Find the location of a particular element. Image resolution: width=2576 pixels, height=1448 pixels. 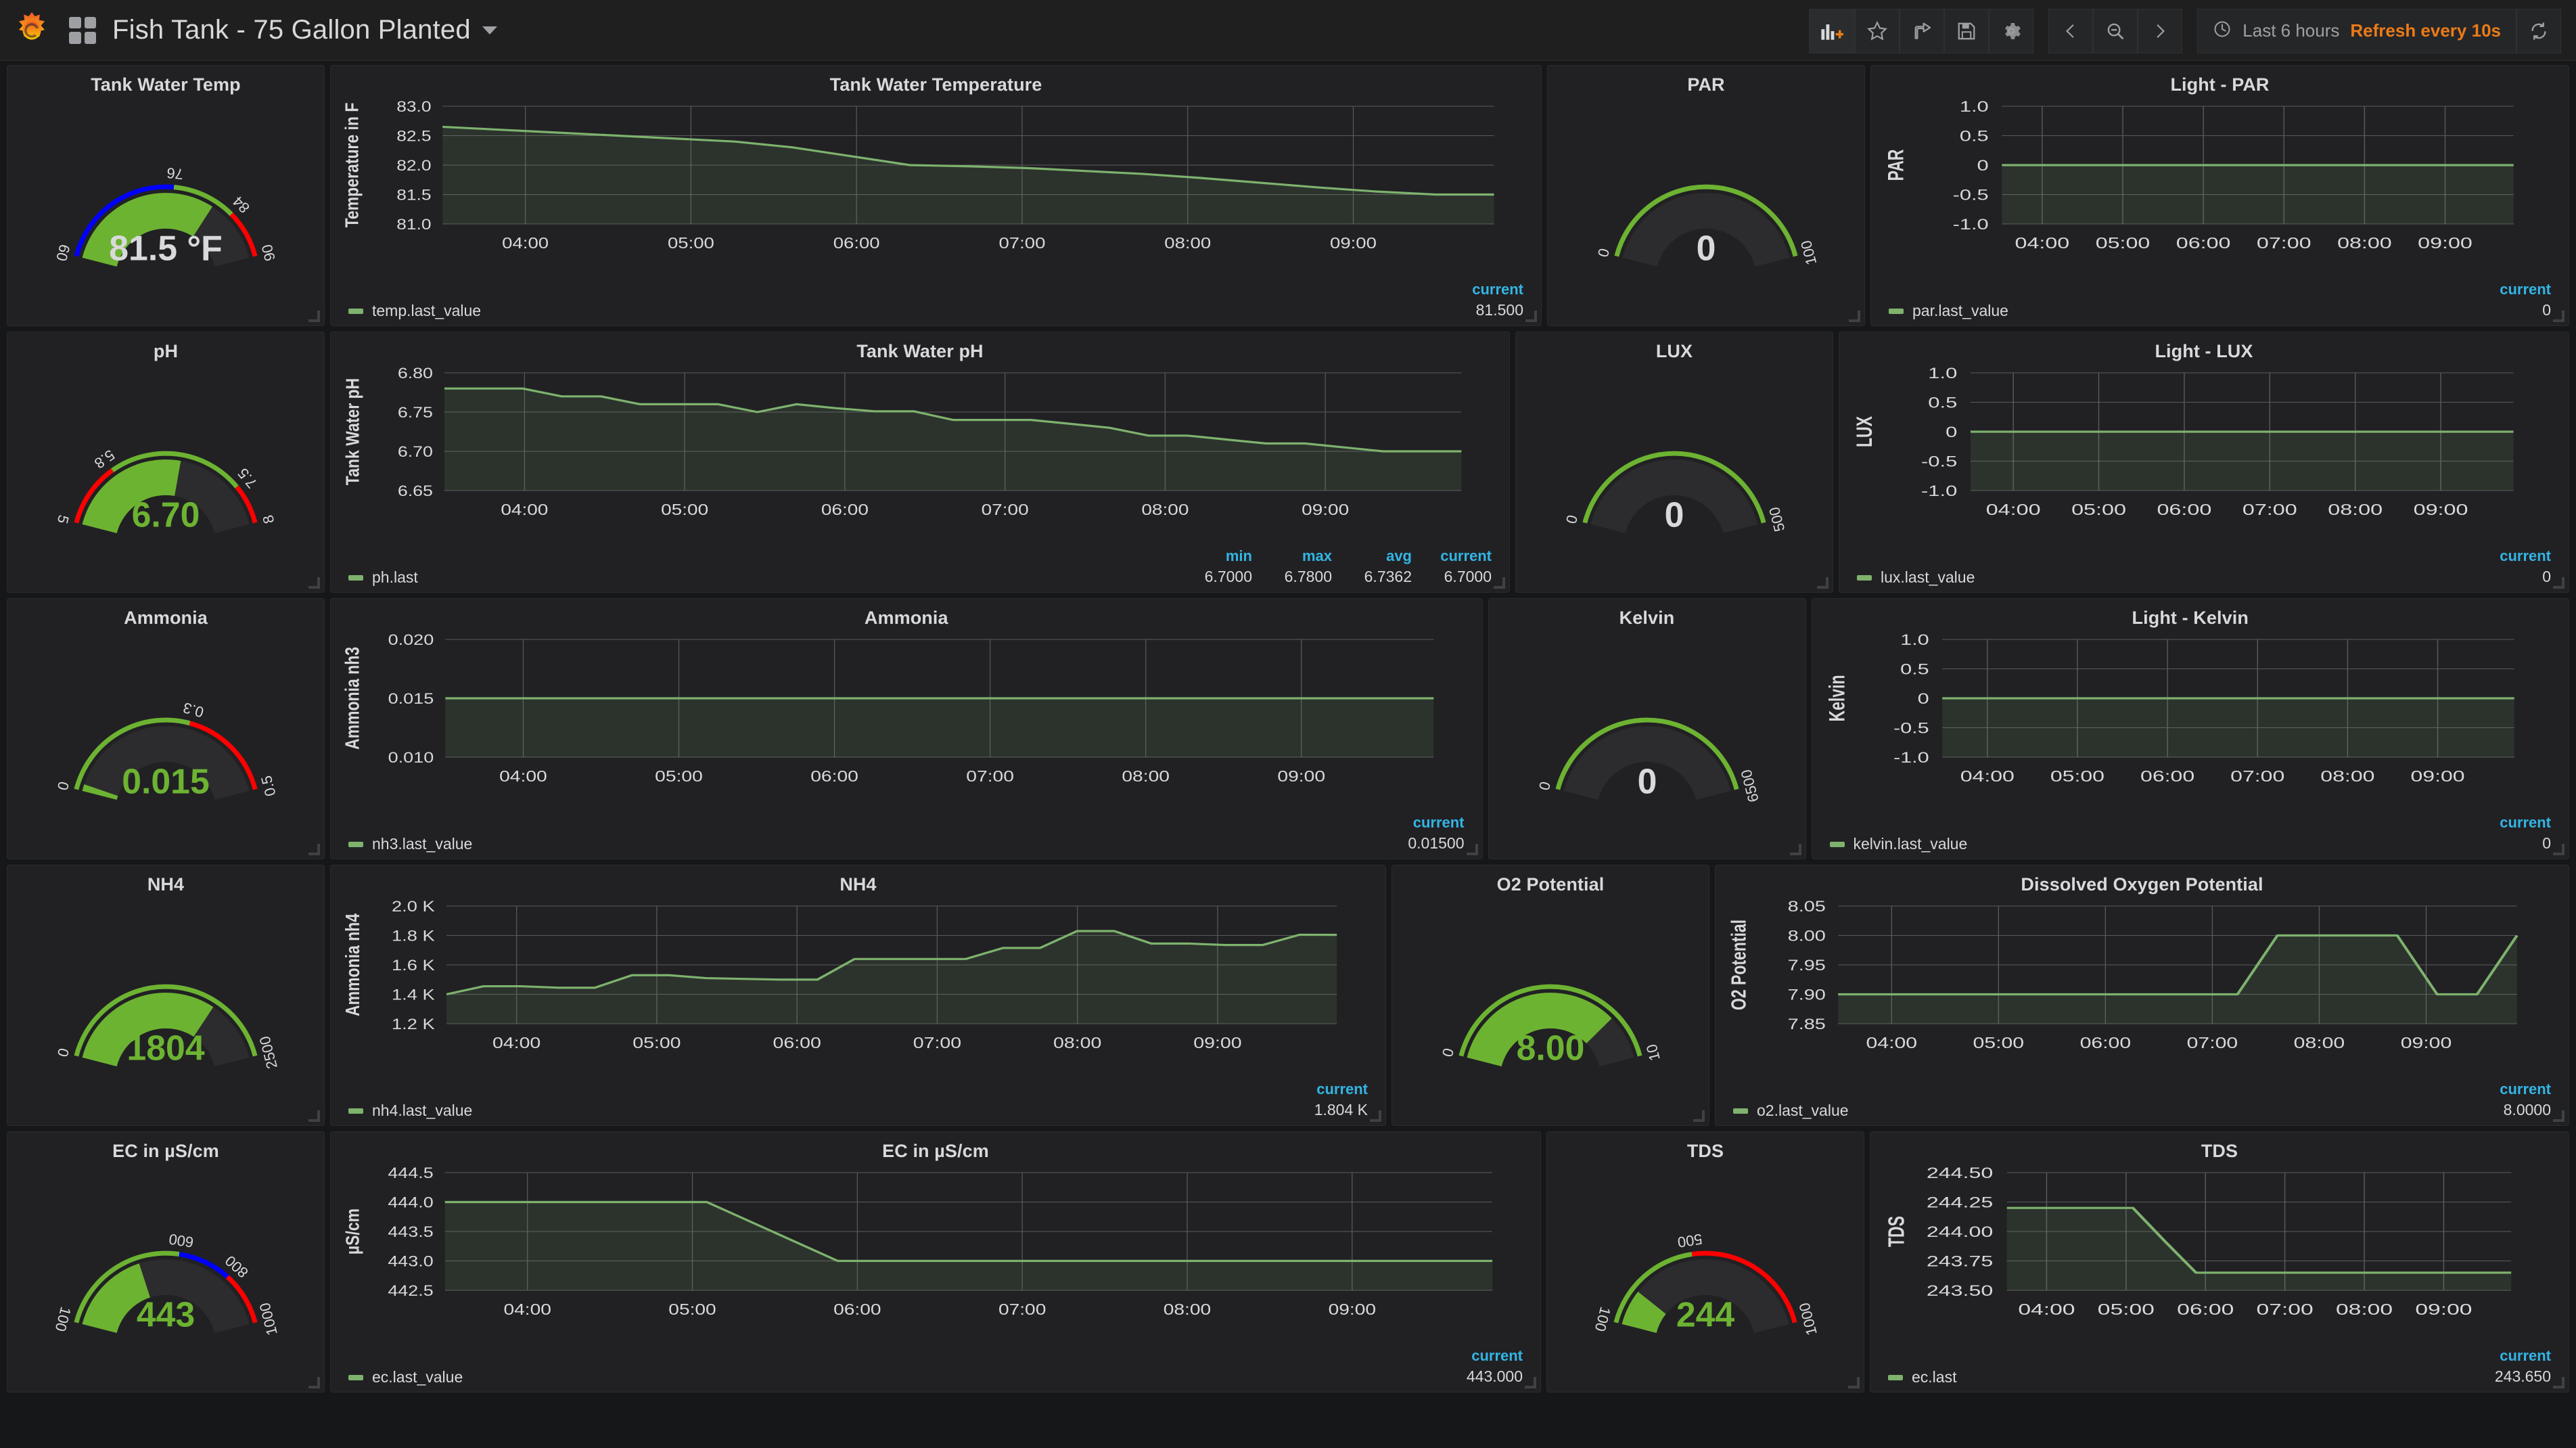

legend-stats: current 0.01500 is located at coordinates (1424, 833).